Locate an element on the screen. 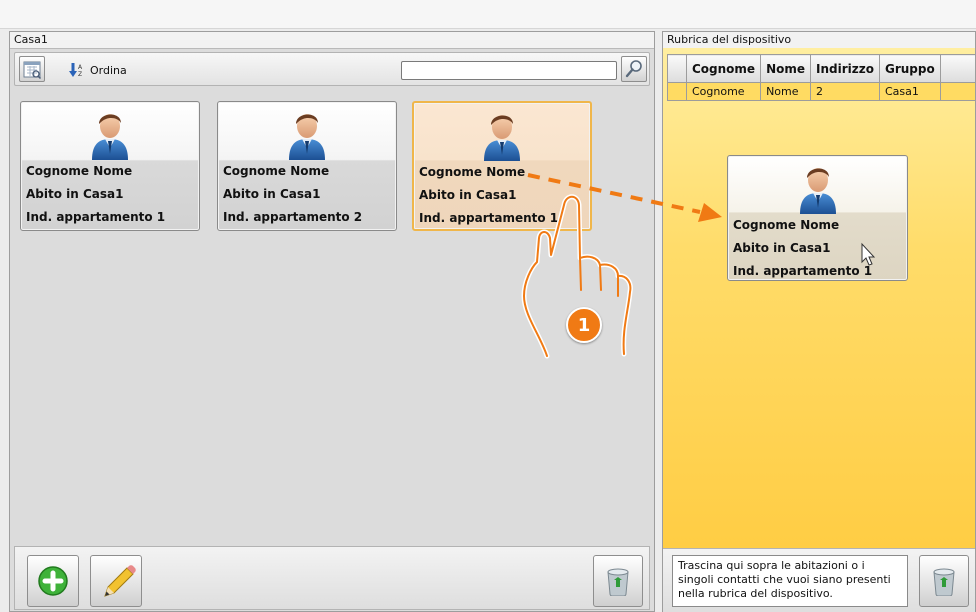  cell-nome: Nome is located at coordinates (786, 91).